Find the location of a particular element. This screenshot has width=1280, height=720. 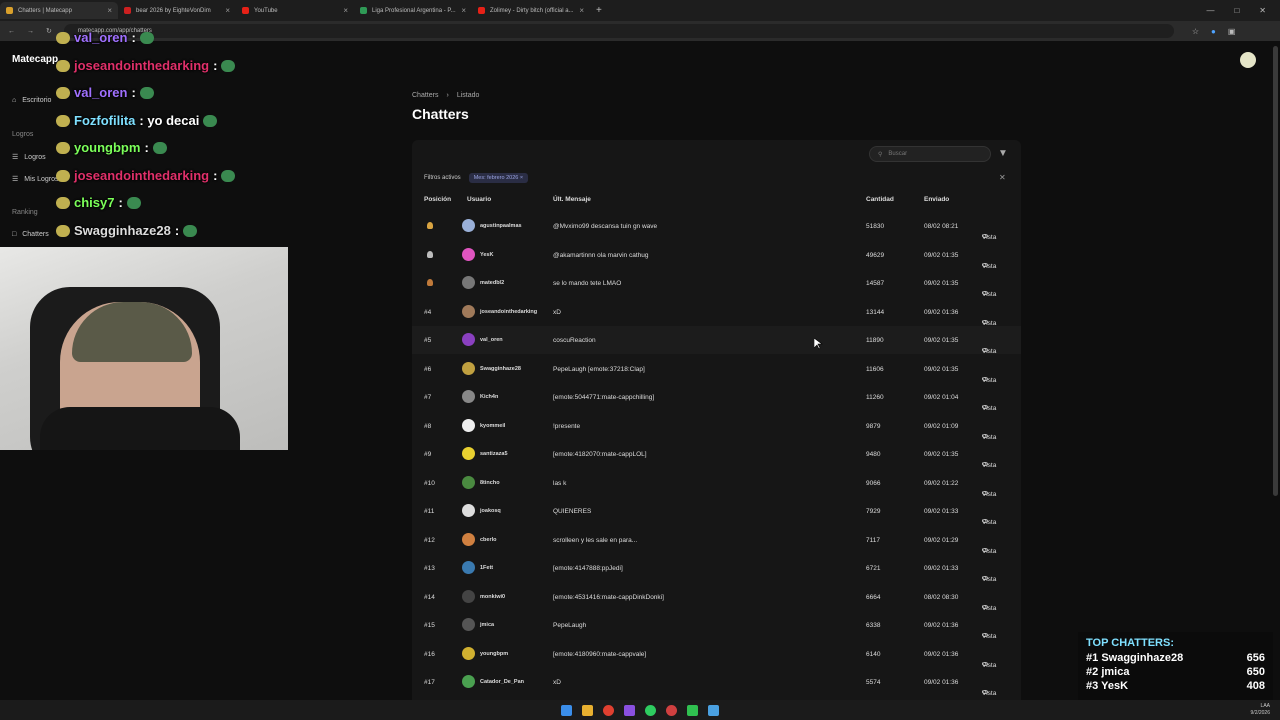

back-icon: ← is located at coordinates (11, 31).